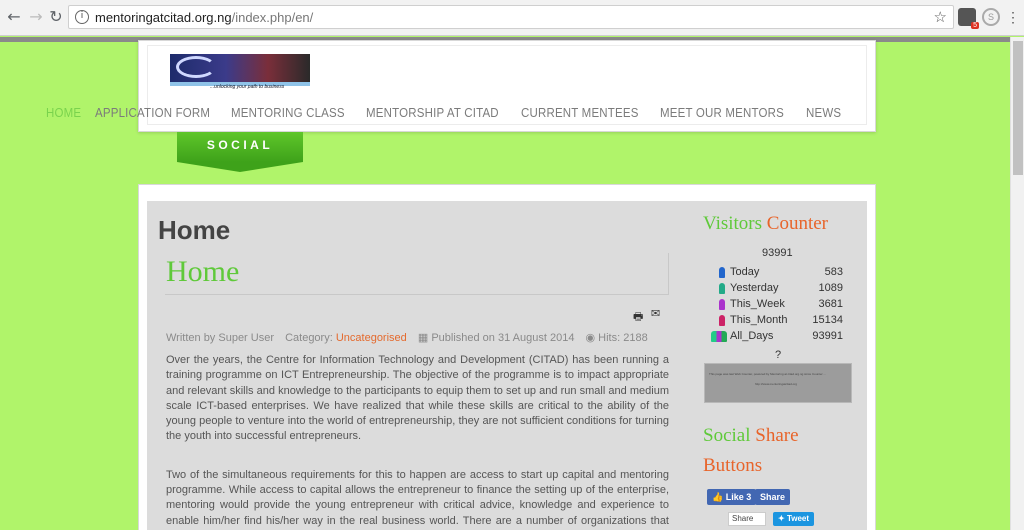 This screenshot has width=1024, height=530. Describe the element at coordinates (220, 338) in the screenshot. I see `meta-author: Written by Super User` at that location.